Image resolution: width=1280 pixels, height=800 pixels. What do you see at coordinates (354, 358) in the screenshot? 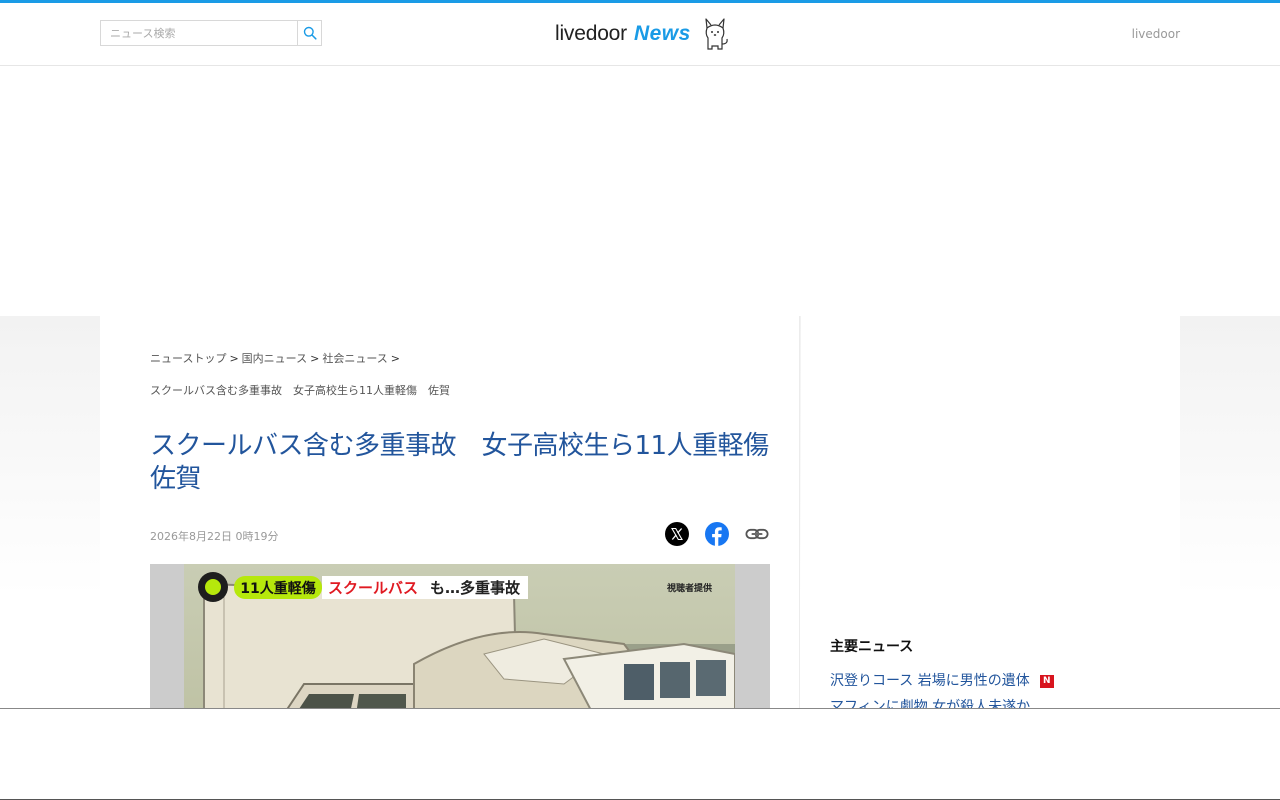
I see `breadcrumb-society: 社会ニュース` at bounding box center [354, 358].